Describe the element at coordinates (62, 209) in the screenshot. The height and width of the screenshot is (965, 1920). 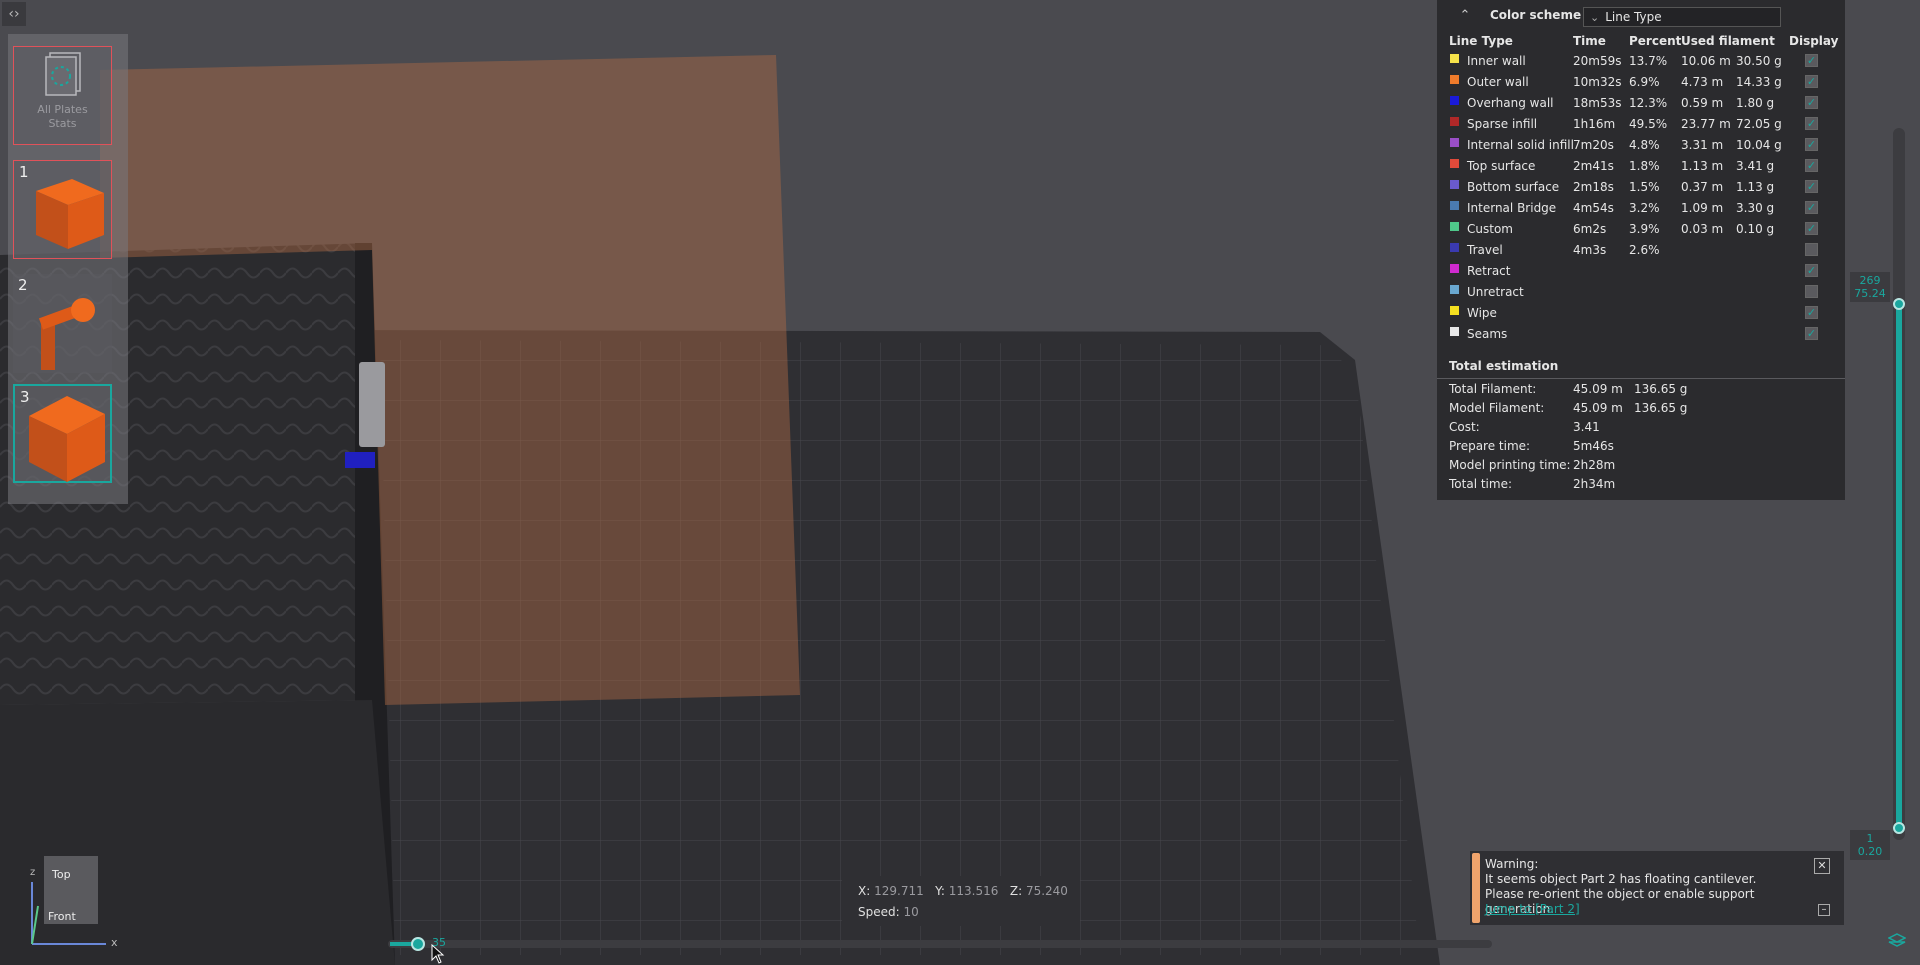
I see `plate-1-thumbnail: 1` at that location.